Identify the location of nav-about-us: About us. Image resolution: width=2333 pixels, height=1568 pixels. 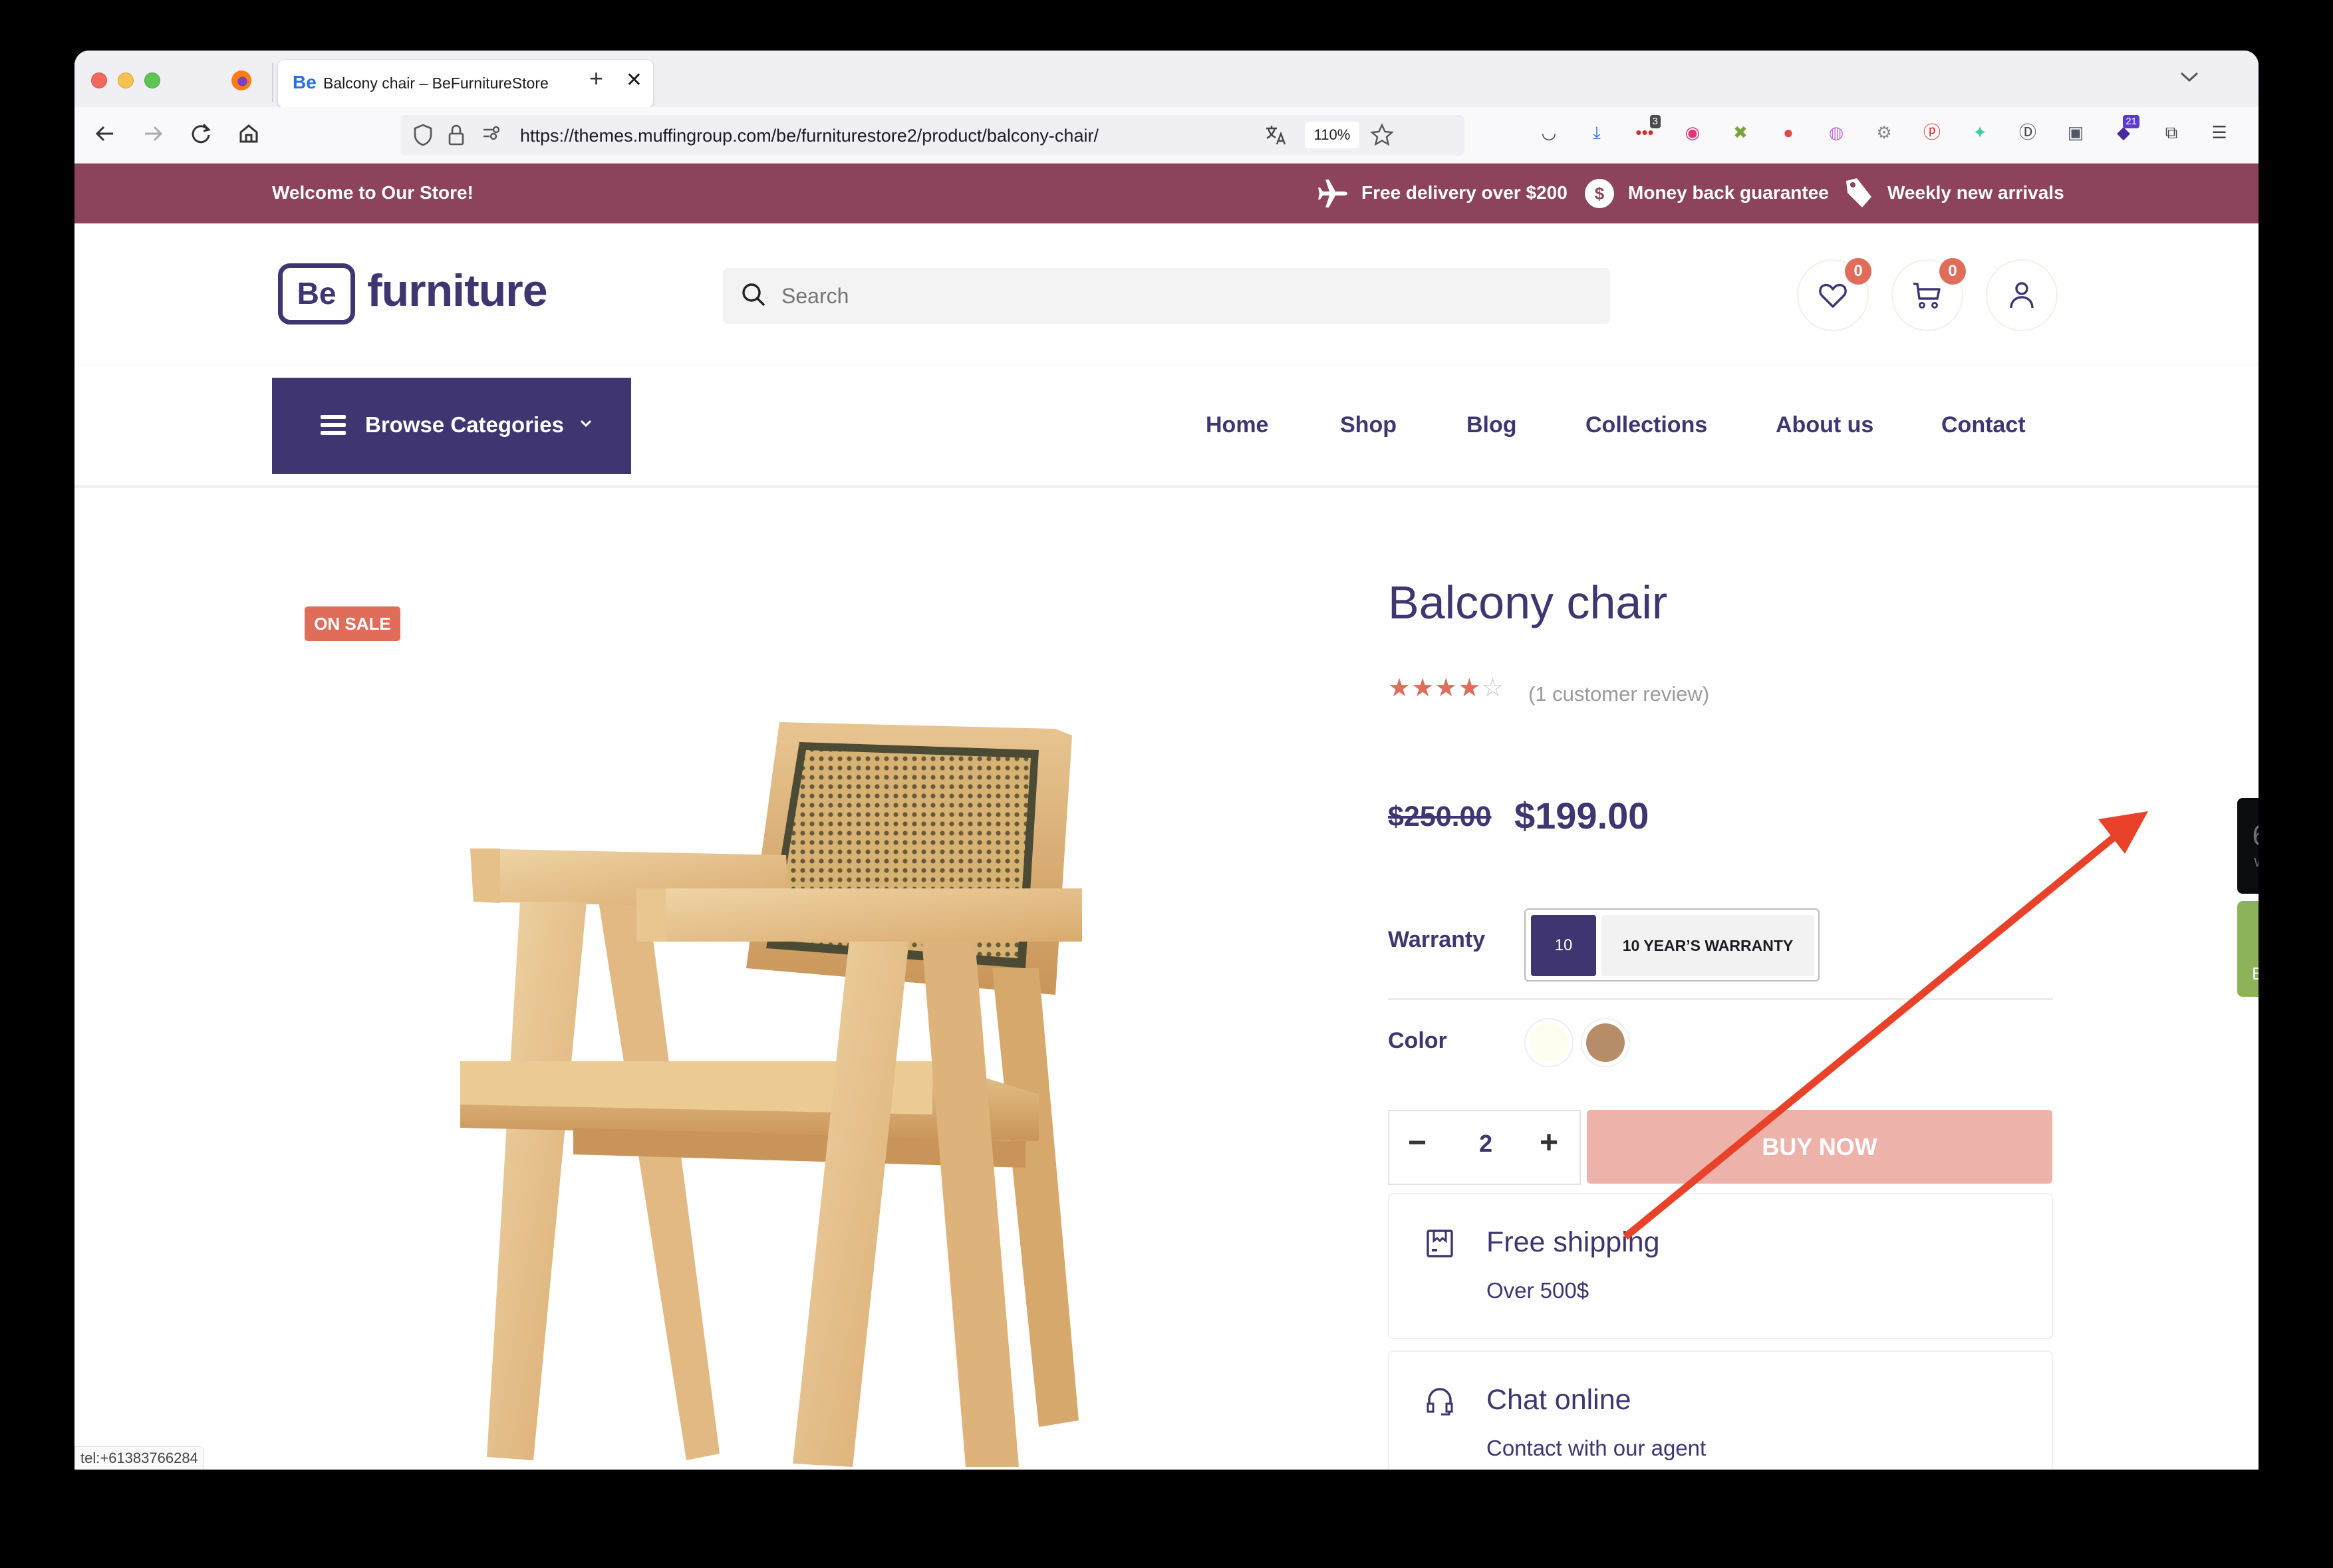
(1824, 425).